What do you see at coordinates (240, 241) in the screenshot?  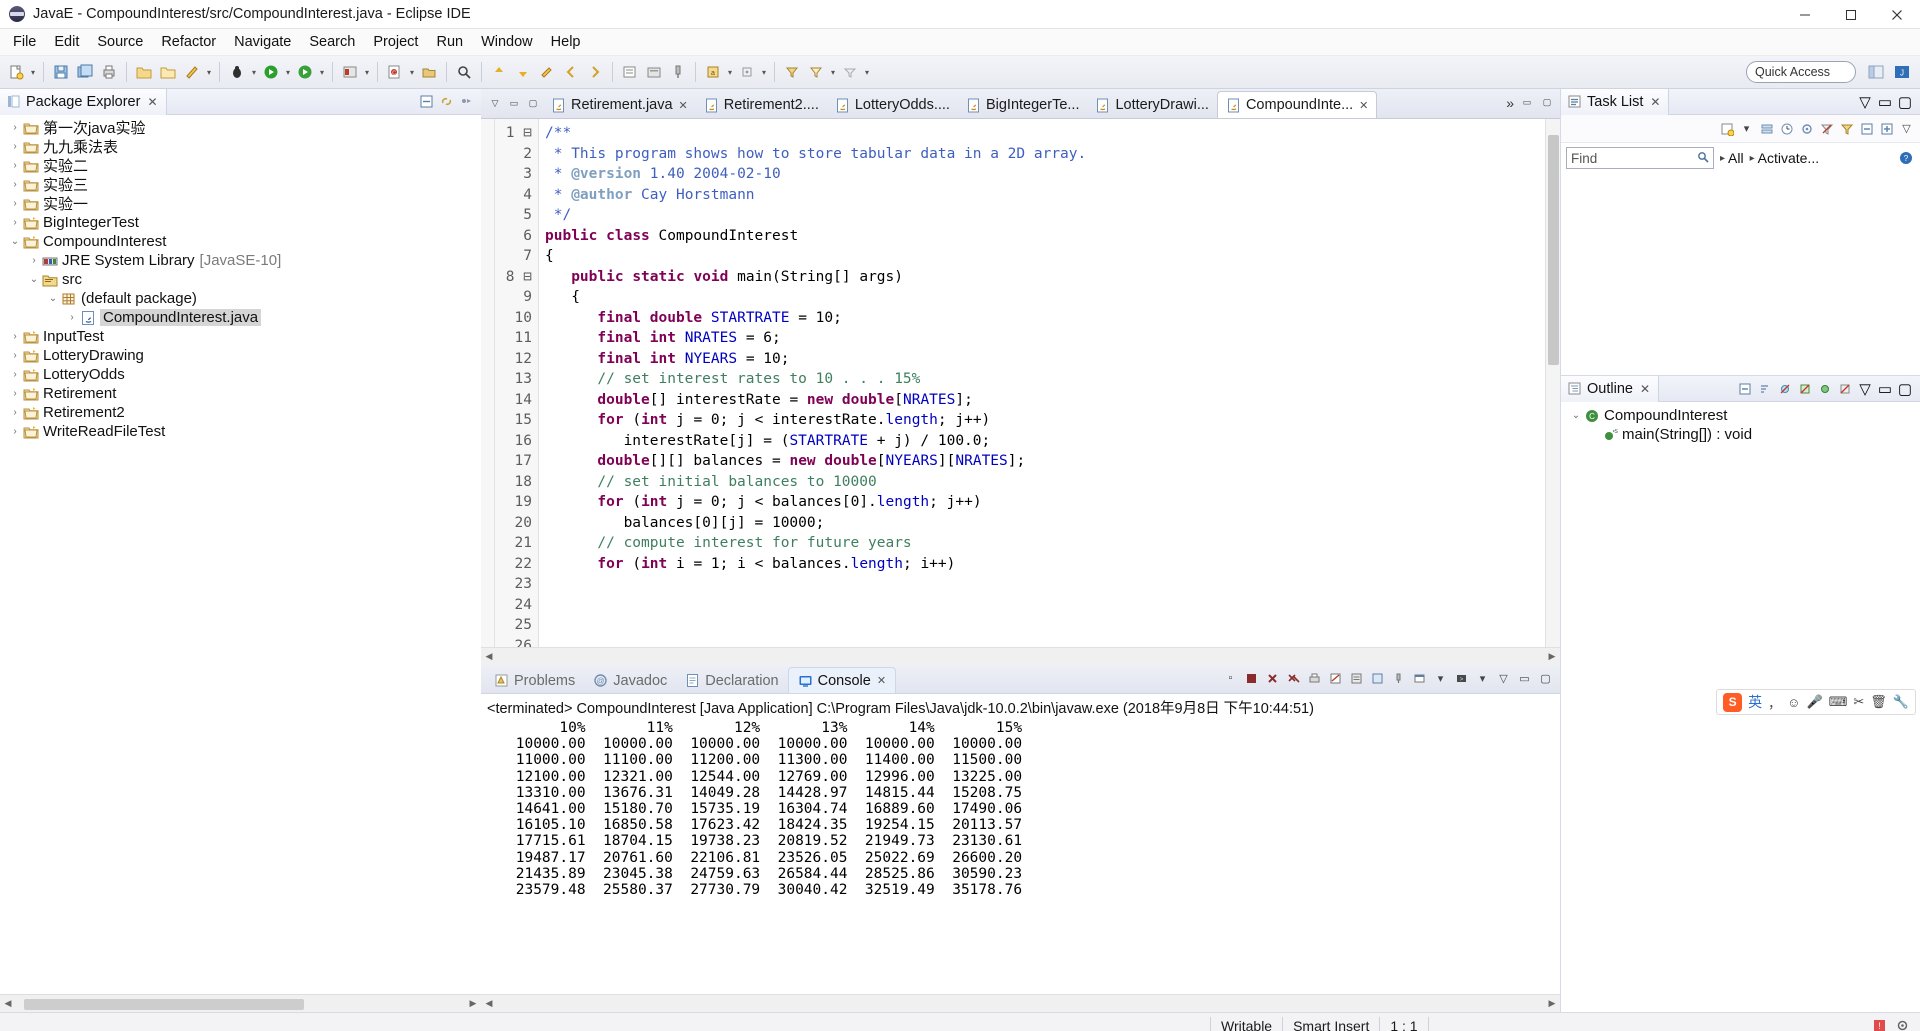 I see `tree-item: ⌄ CompoundInterest` at bounding box center [240, 241].